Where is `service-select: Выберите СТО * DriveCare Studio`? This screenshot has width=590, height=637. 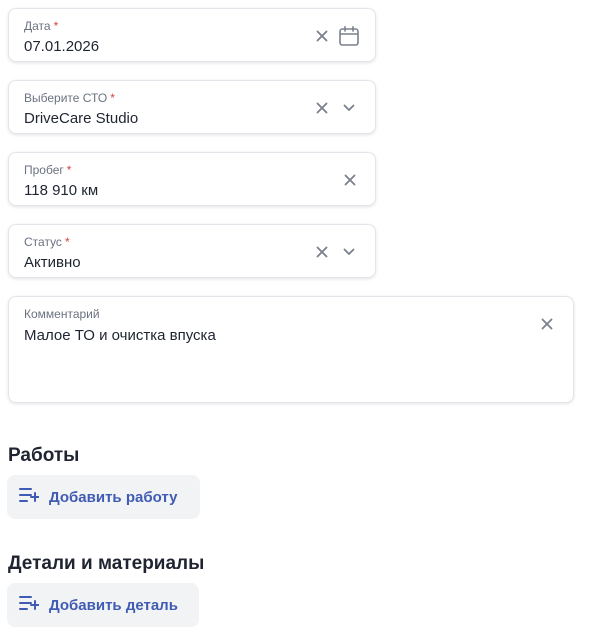 service-select: Выберите СТО * DriveCare Studio is located at coordinates (192, 107).